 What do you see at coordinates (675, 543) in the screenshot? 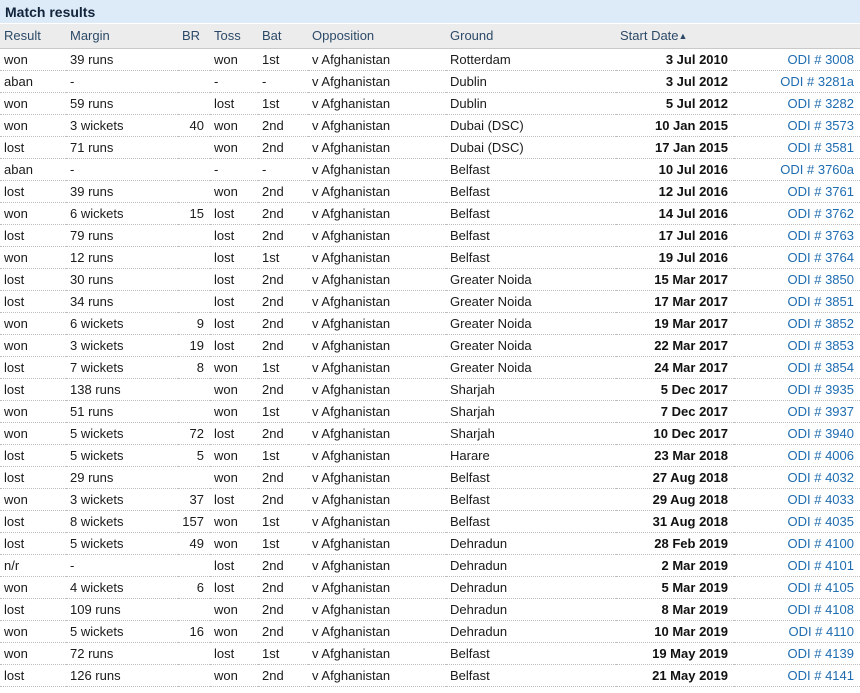
I see `cell-start-date: 28 Feb 2019` at bounding box center [675, 543].